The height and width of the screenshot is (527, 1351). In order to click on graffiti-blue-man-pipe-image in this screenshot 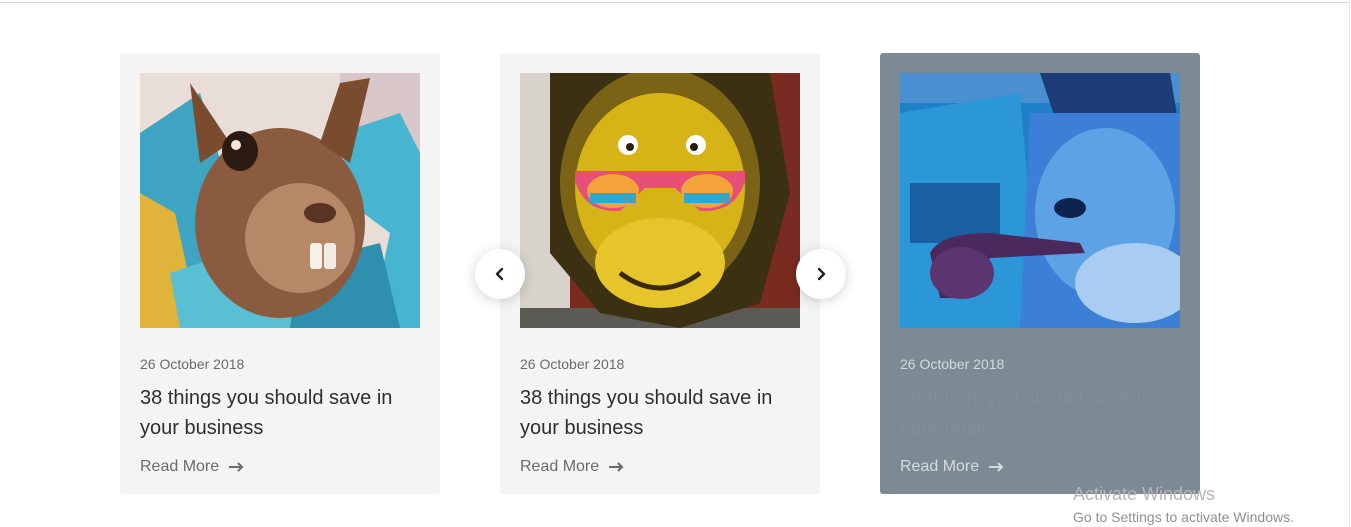, I will do `click(1040, 200)`.